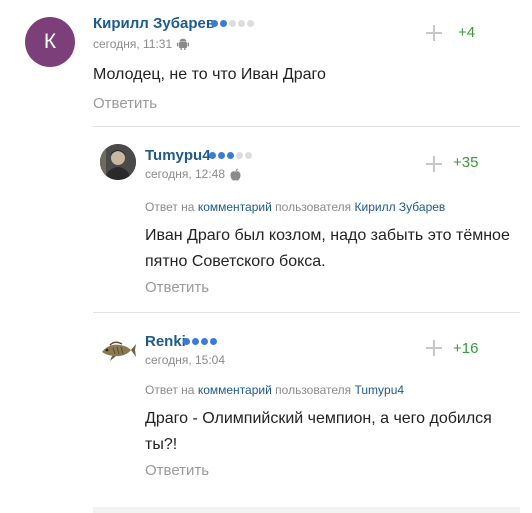 Image resolution: width=532 pixels, height=513 pixels. I want to click on comment-text-line: ты?!, so click(161, 444).